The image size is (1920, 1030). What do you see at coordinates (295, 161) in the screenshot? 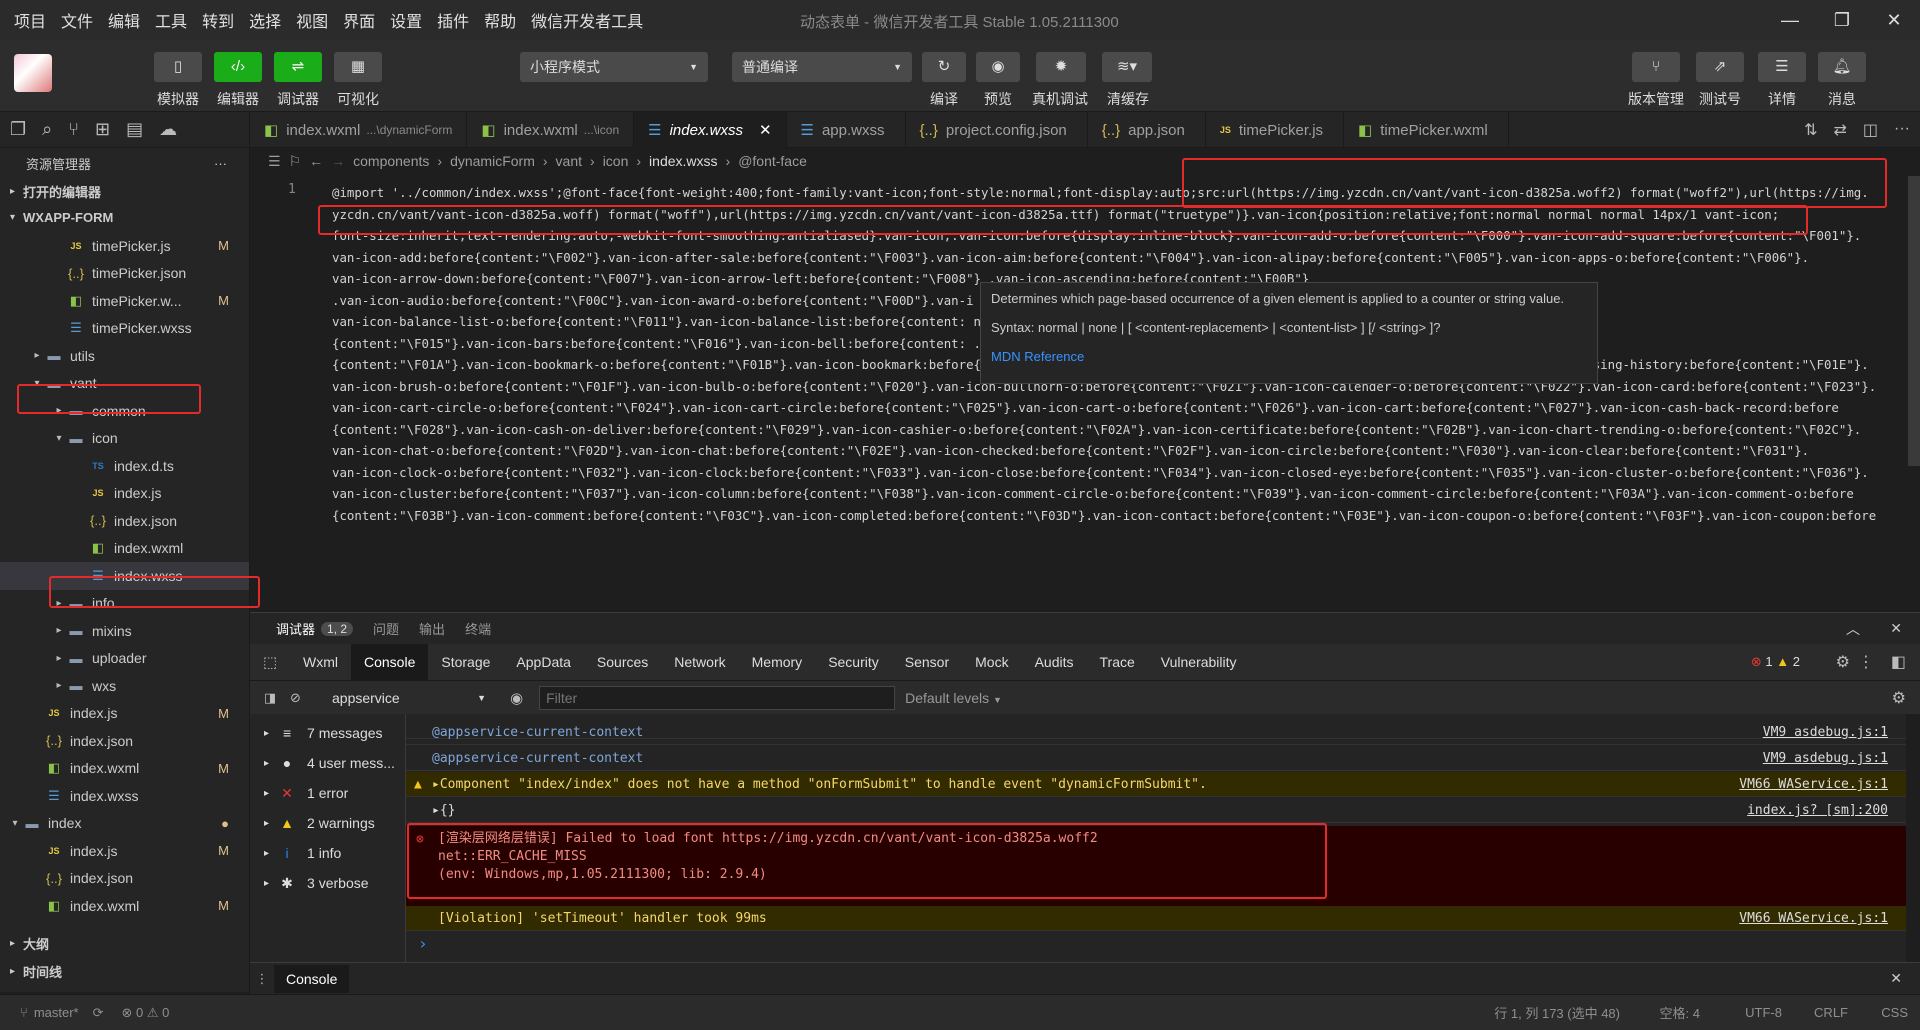
I see `bookmark-icon: ⚐` at bounding box center [295, 161].